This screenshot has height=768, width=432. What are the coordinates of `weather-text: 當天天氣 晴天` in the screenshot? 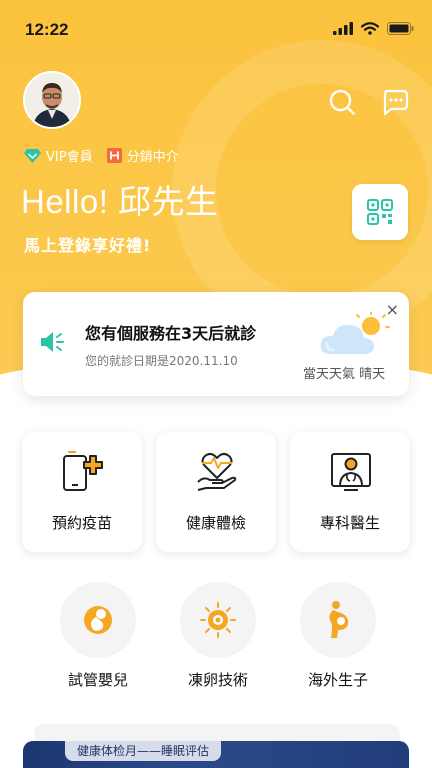 It's located at (344, 374).